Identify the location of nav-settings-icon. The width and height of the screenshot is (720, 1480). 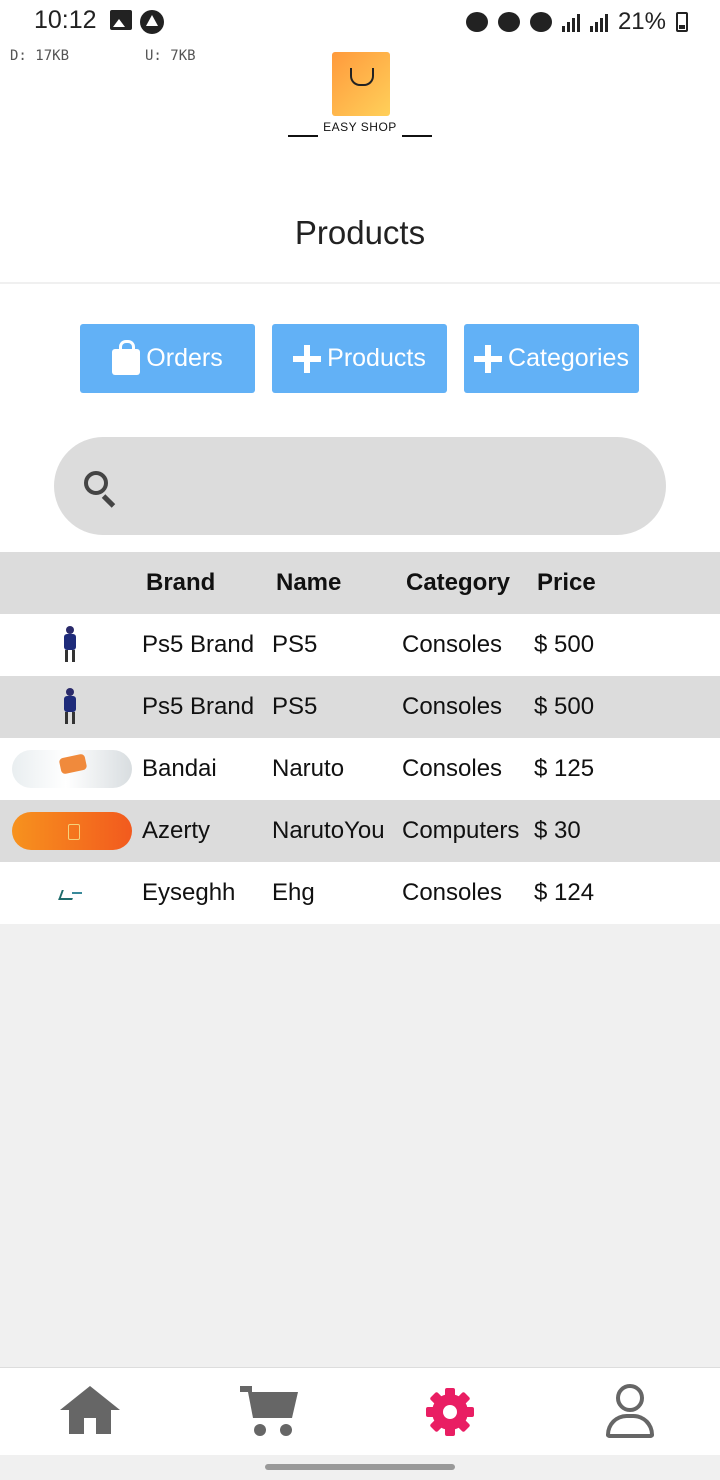
(450, 1412).